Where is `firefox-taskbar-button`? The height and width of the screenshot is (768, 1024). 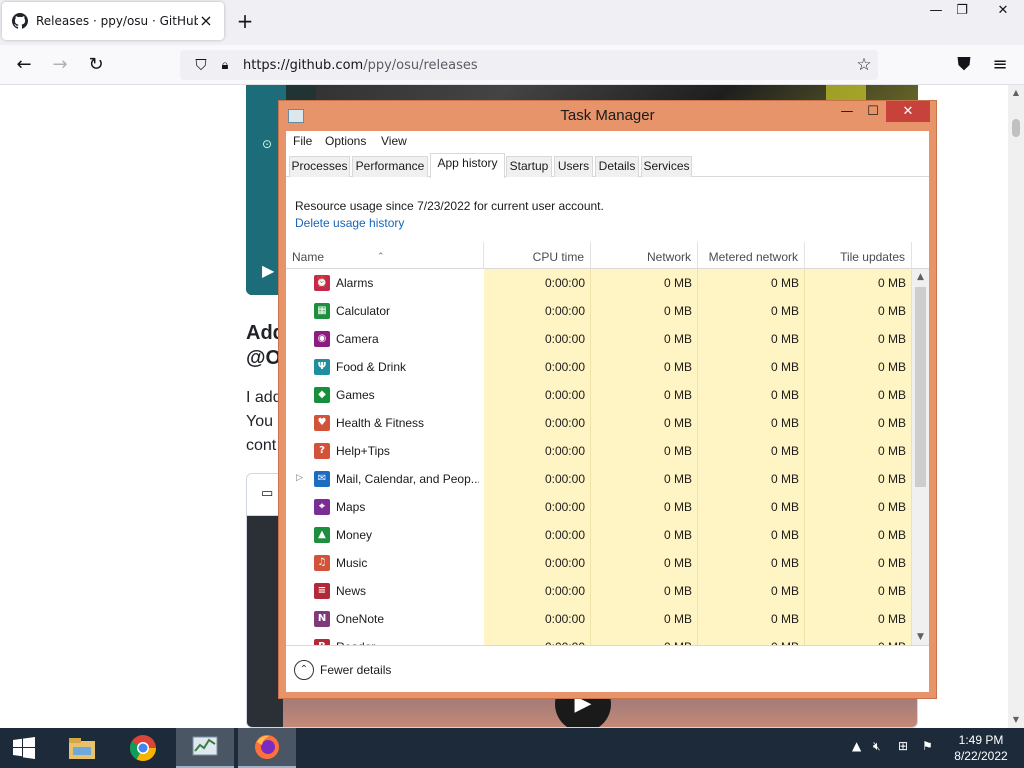
firefox-taskbar-button is located at coordinates (267, 748).